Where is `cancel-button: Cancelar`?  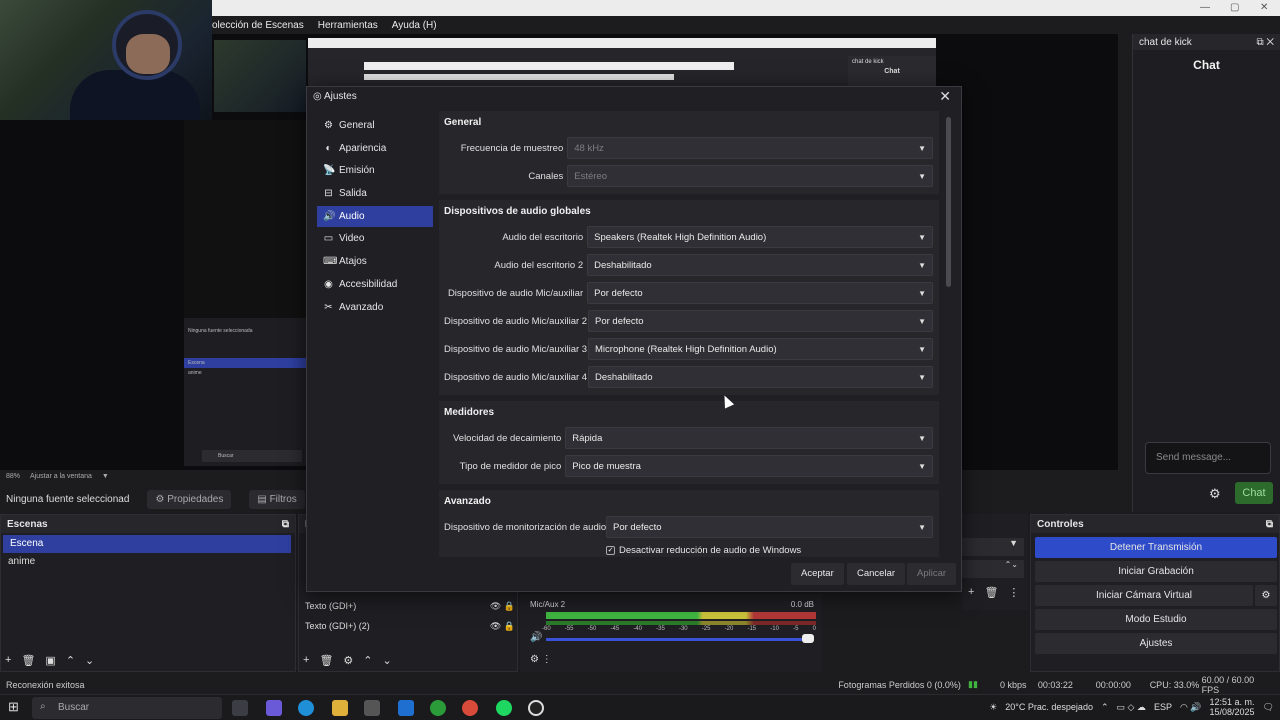 cancel-button: Cancelar is located at coordinates (876, 574).